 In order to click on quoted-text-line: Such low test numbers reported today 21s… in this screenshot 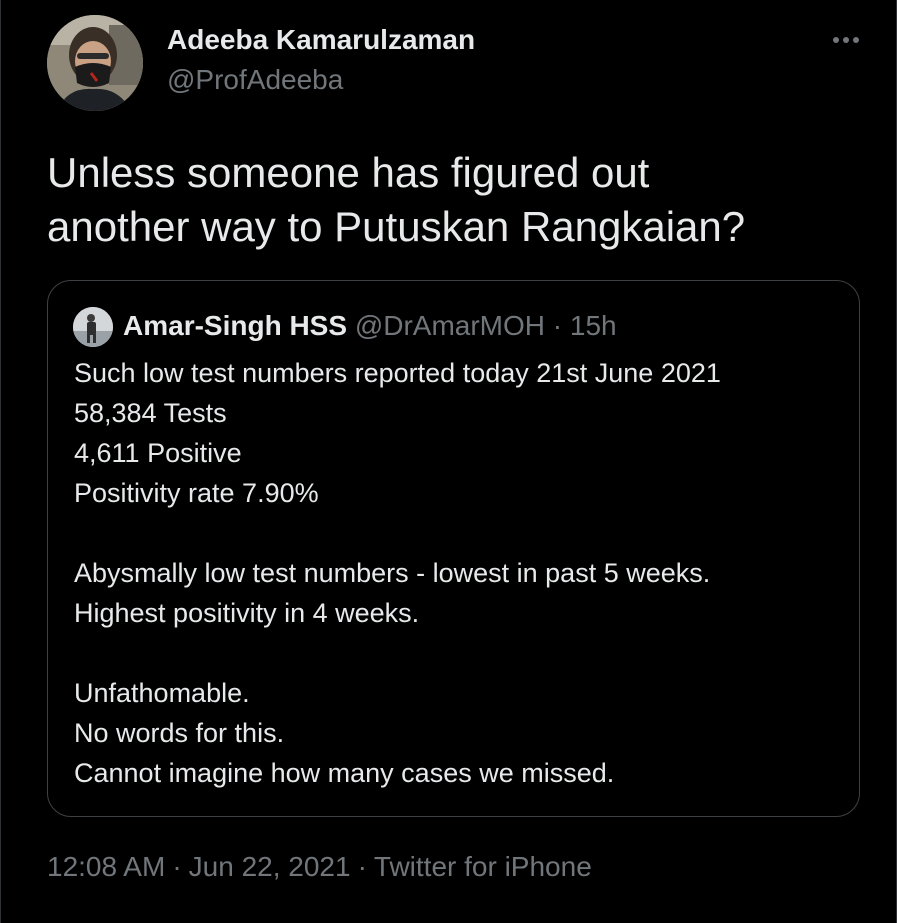, I will do `click(397, 373)`.